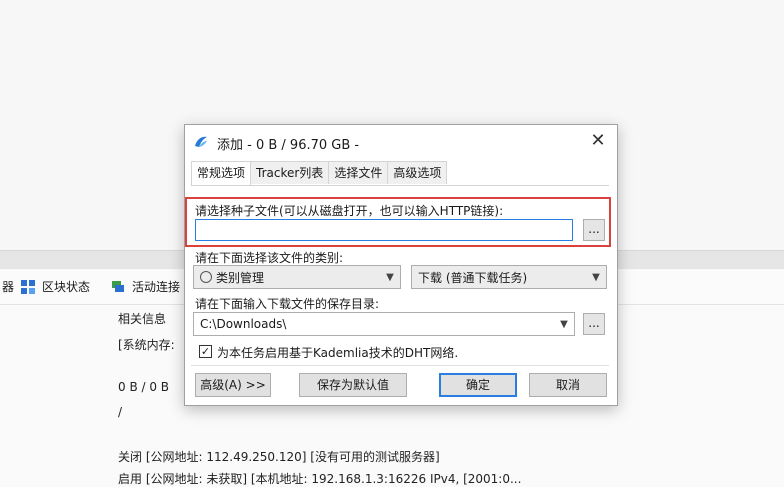 This screenshot has width=784, height=487. Describe the element at coordinates (297, 277) in the screenshot. I see `category-select: 类别管理 ▼` at that location.